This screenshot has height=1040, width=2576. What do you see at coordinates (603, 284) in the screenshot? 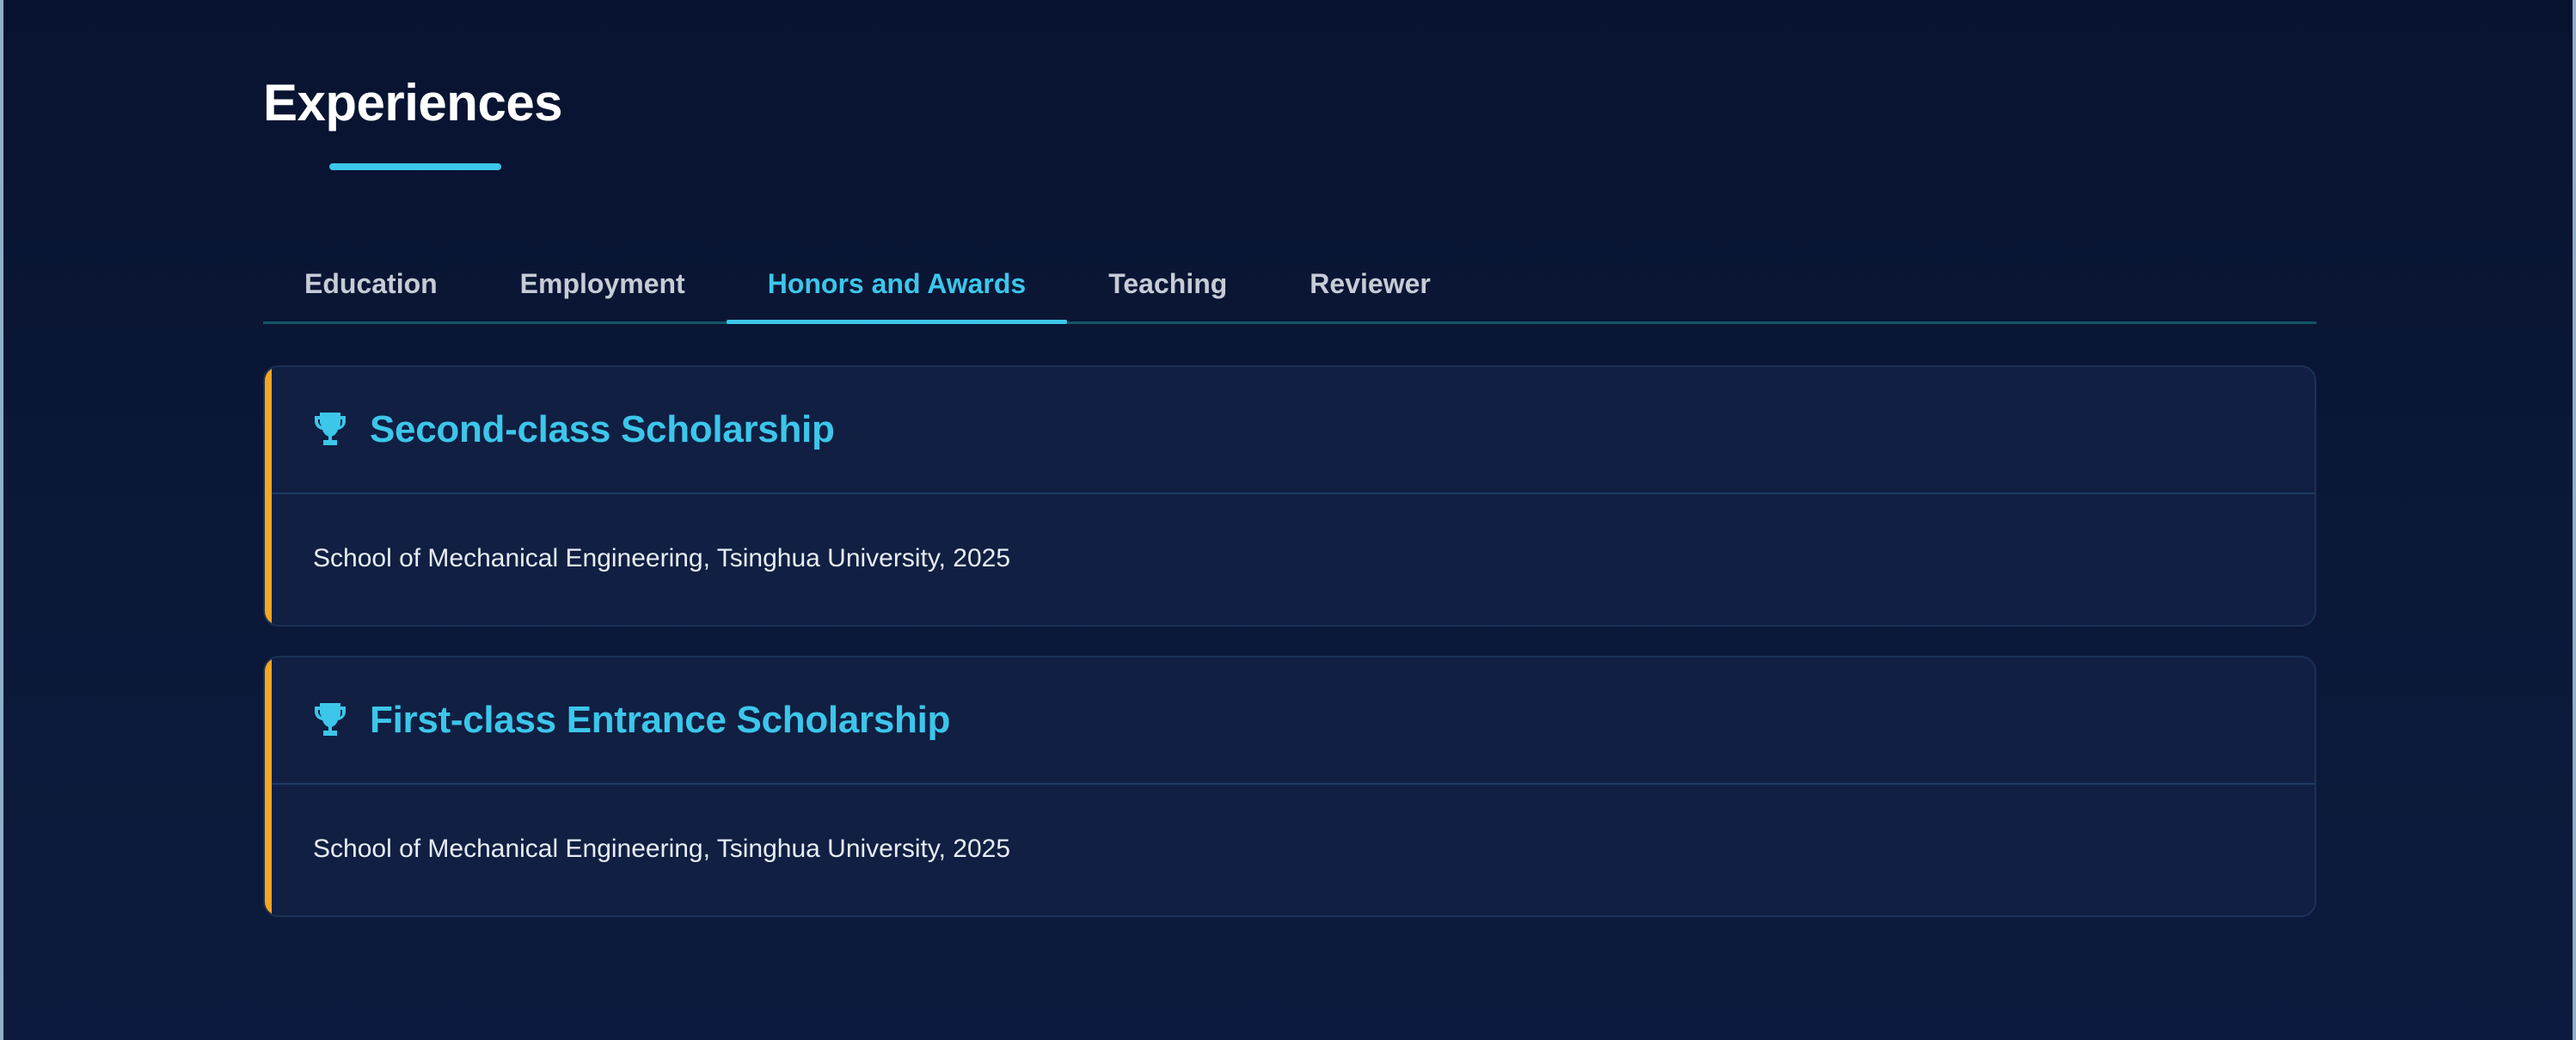
I see `tab-employment: Employment` at bounding box center [603, 284].